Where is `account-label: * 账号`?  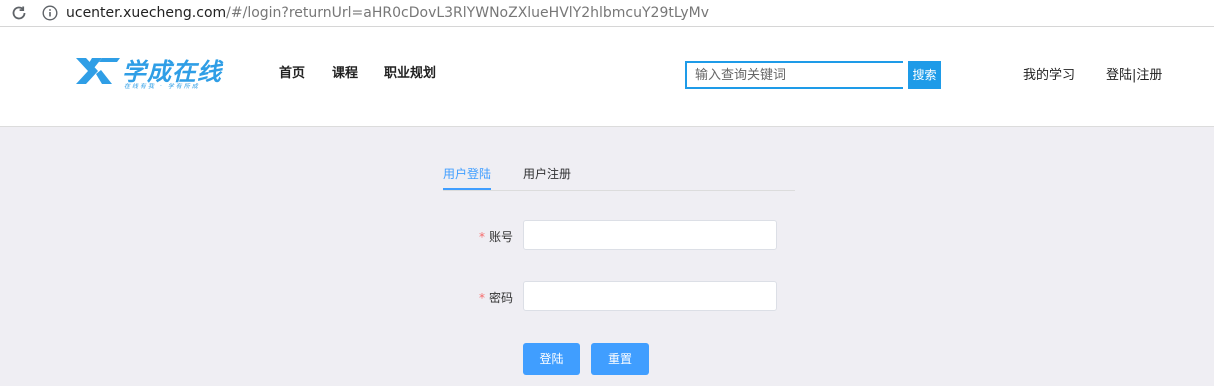
account-label: * 账号 is located at coordinates (483, 236).